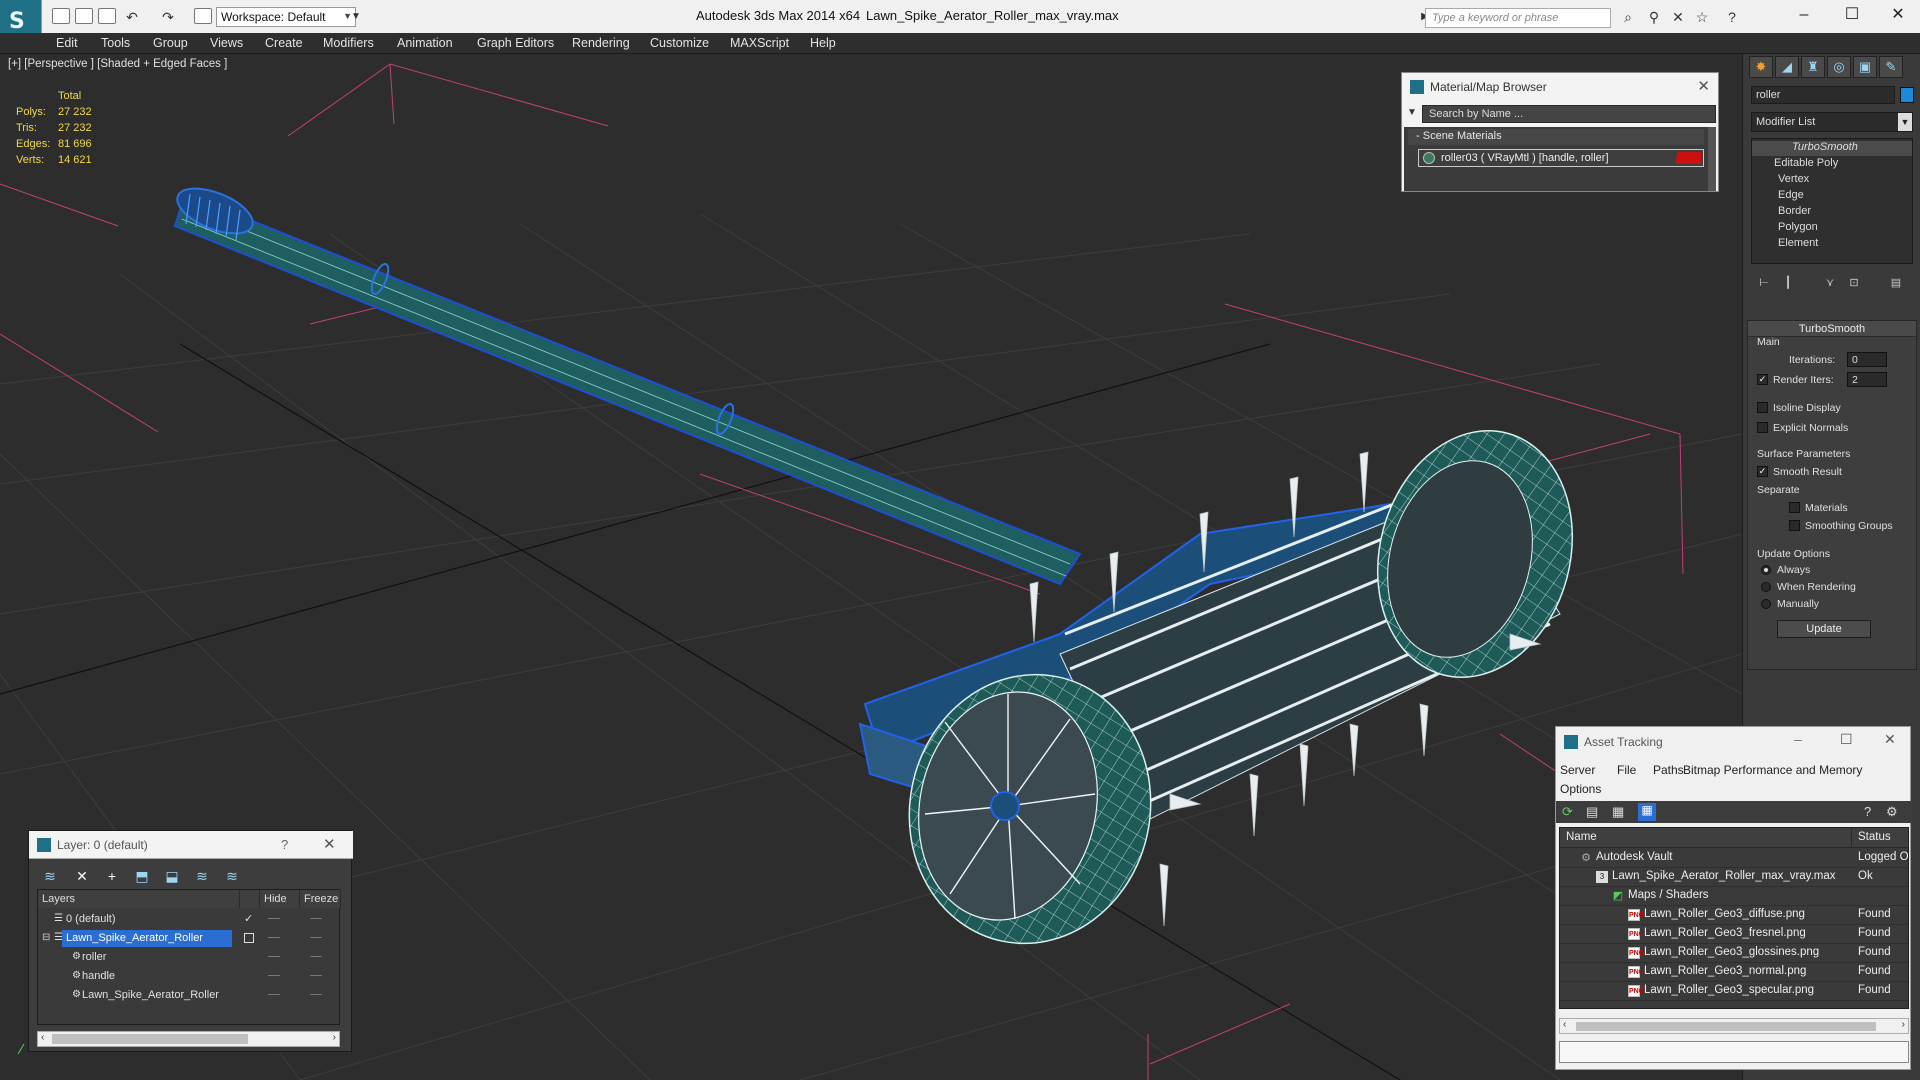 This screenshot has height=1080, width=1920. Describe the element at coordinates (1867, 359) in the screenshot. I see `iterations-spinner: 0` at that location.